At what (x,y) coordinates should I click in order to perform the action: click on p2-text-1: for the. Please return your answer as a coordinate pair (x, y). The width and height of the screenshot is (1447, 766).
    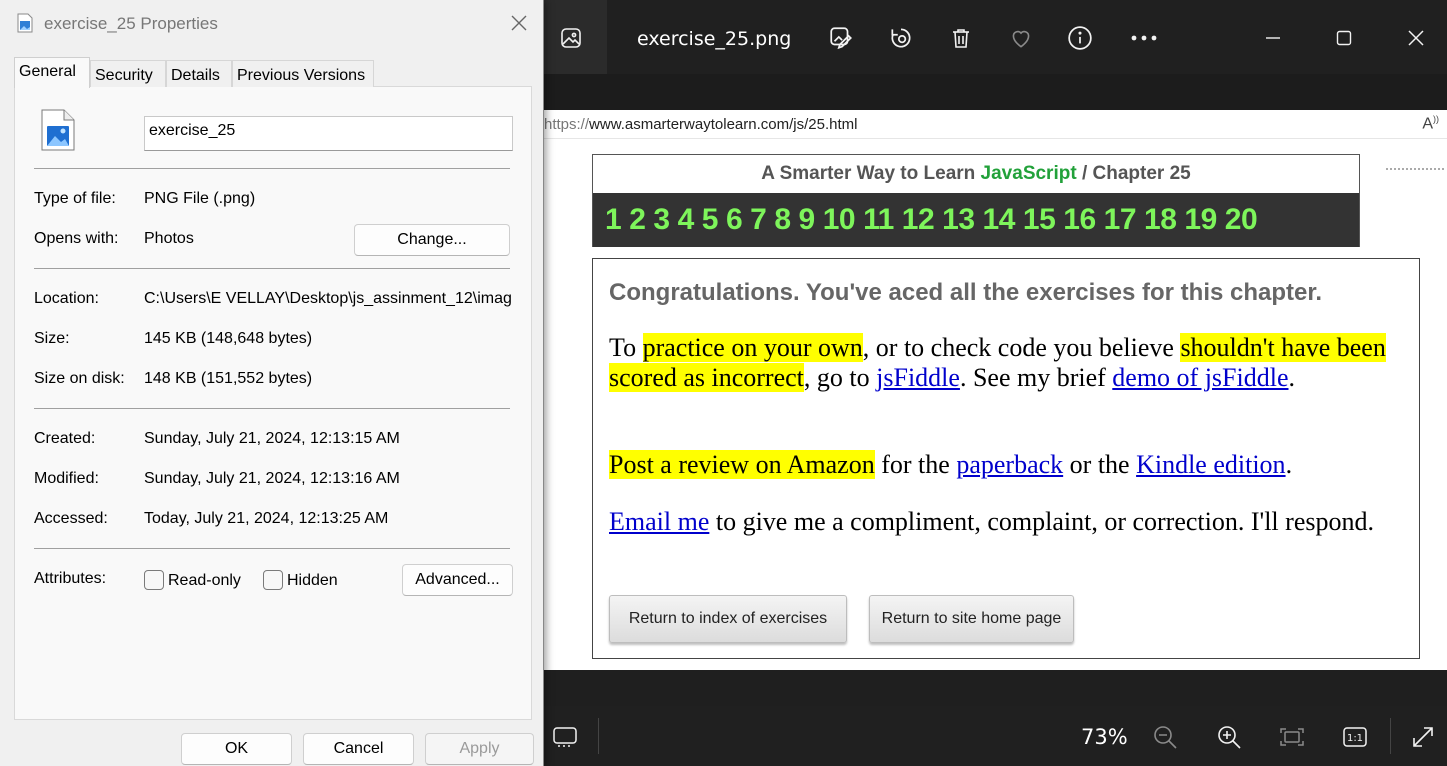
    Looking at the image, I should click on (915, 464).